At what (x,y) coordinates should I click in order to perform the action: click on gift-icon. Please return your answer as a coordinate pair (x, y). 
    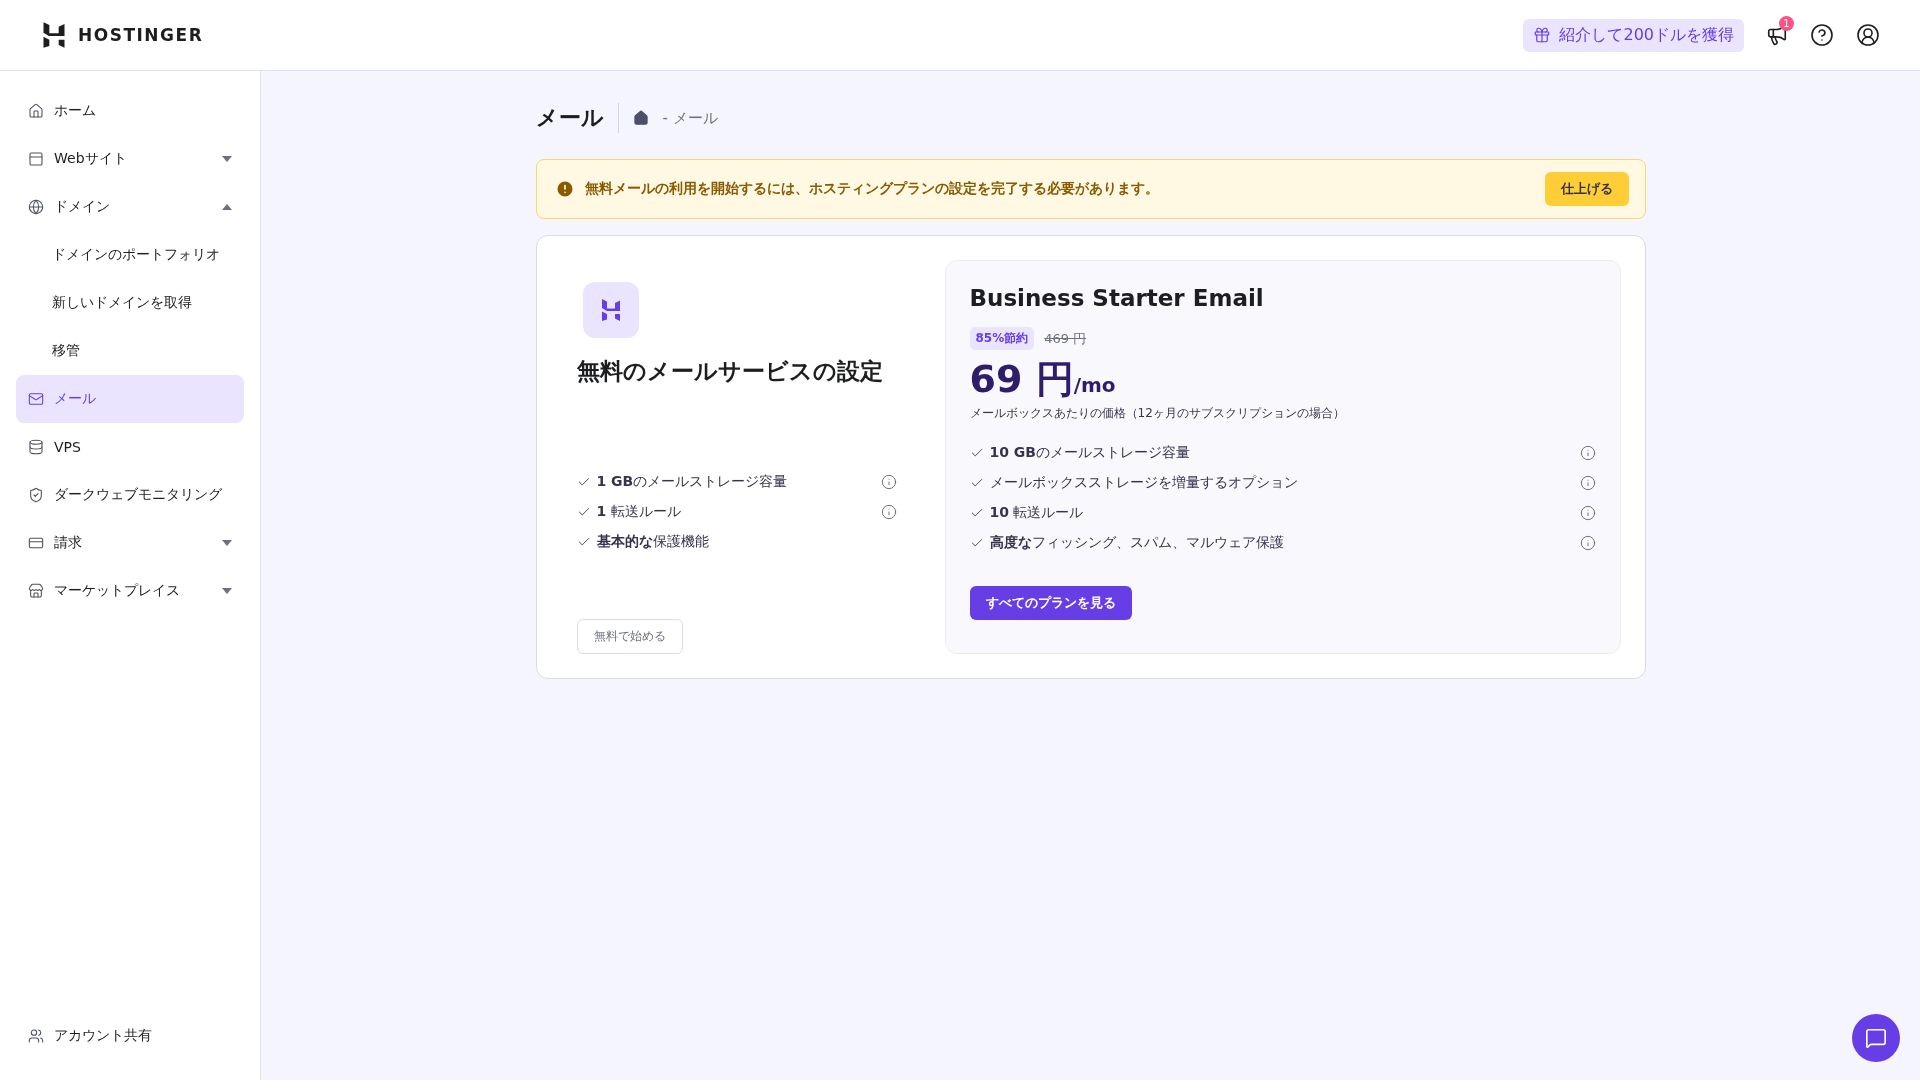
    Looking at the image, I should click on (1542, 35).